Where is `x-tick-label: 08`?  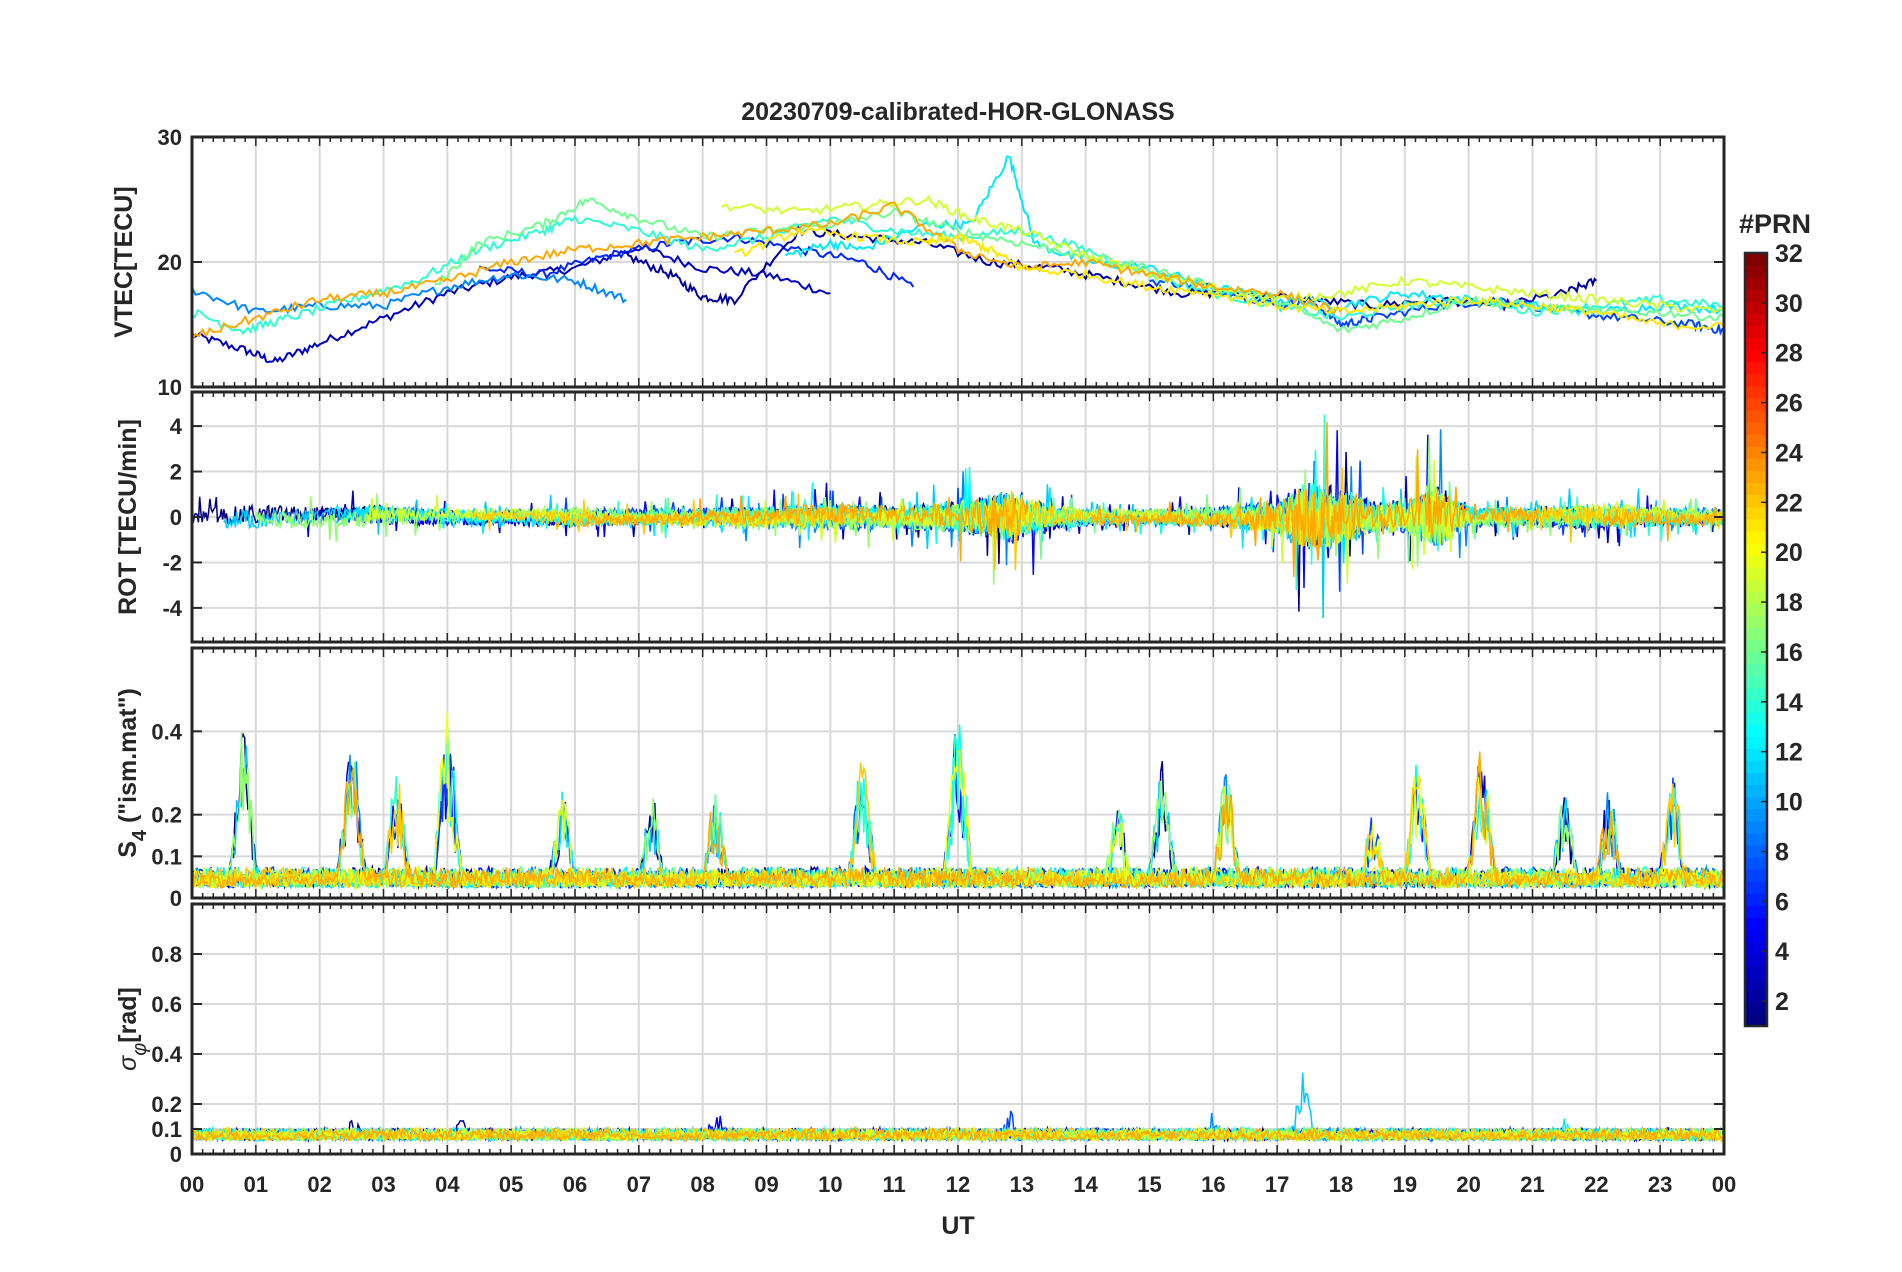
x-tick-label: 08 is located at coordinates (702, 1184).